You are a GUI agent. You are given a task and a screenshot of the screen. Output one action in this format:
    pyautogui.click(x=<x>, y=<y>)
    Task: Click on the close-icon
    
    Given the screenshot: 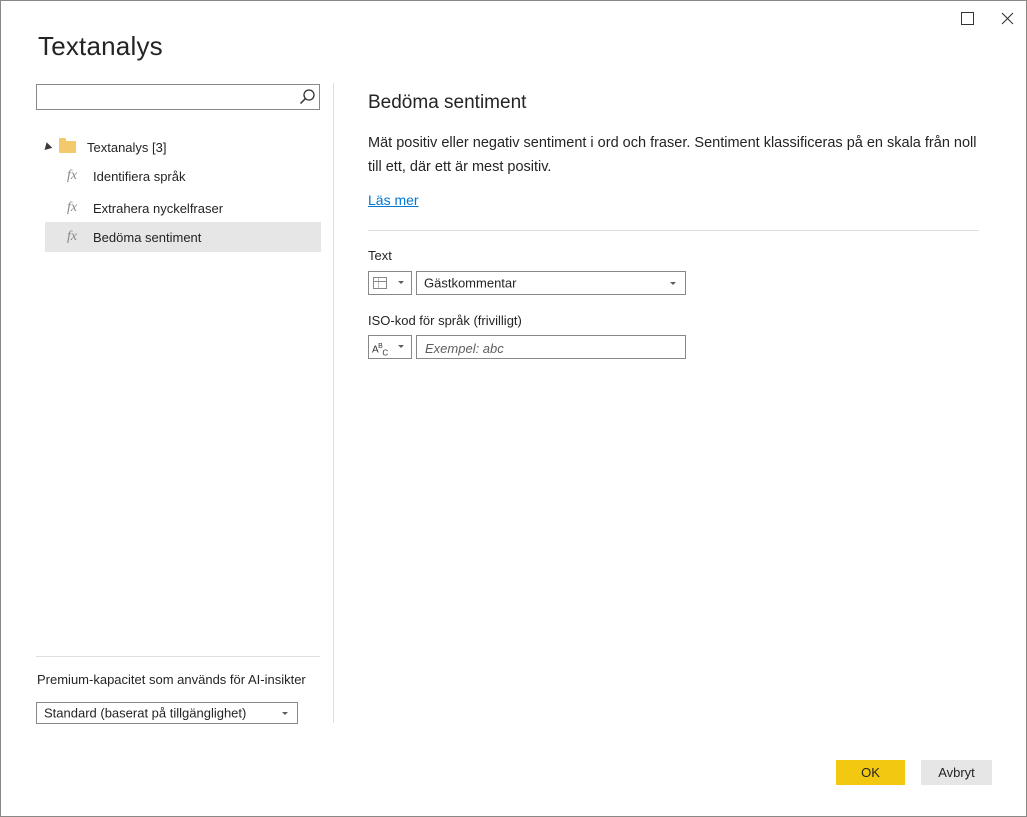 What is the action you would take?
    pyautogui.click(x=1007, y=18)
    